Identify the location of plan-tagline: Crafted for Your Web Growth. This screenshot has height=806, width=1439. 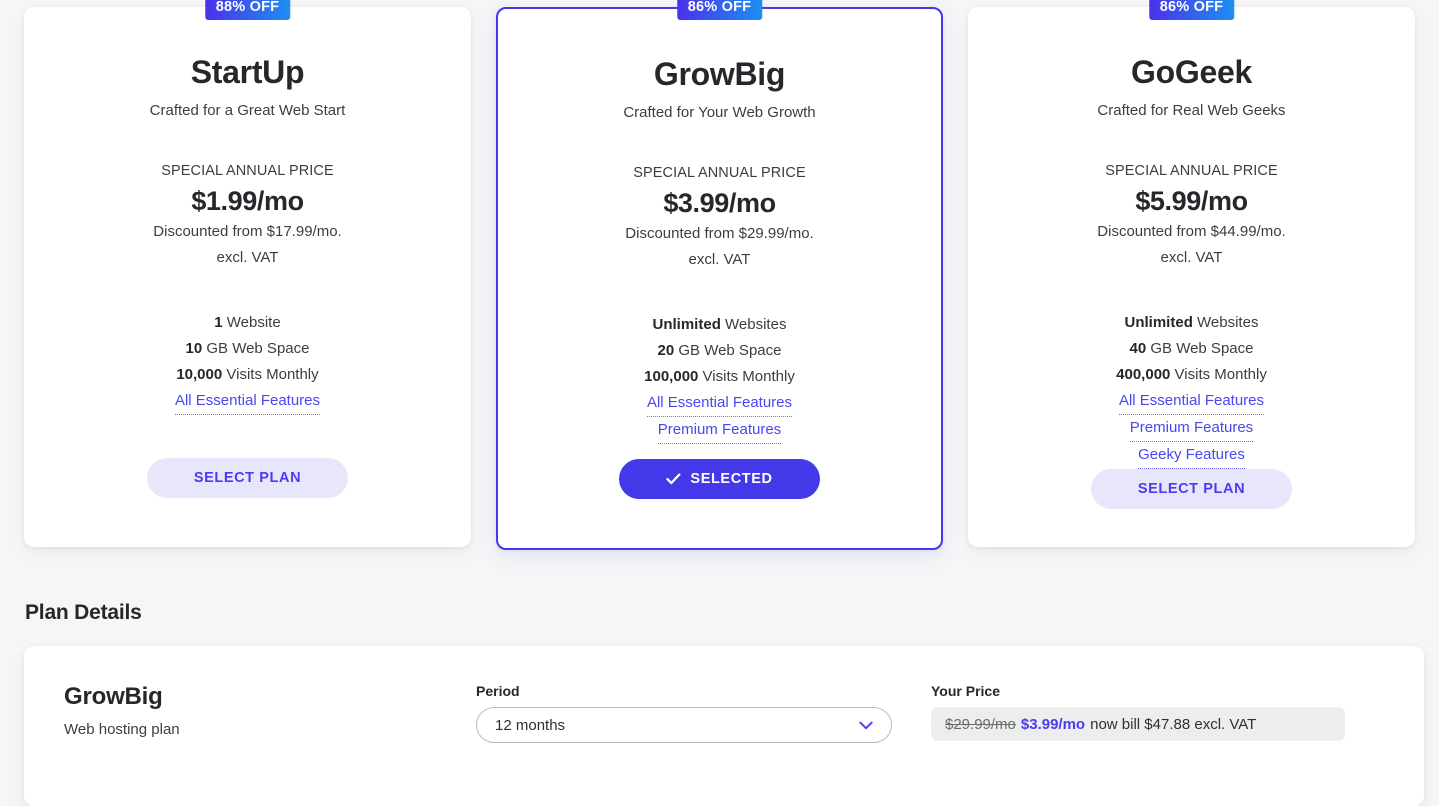
(719, 113).